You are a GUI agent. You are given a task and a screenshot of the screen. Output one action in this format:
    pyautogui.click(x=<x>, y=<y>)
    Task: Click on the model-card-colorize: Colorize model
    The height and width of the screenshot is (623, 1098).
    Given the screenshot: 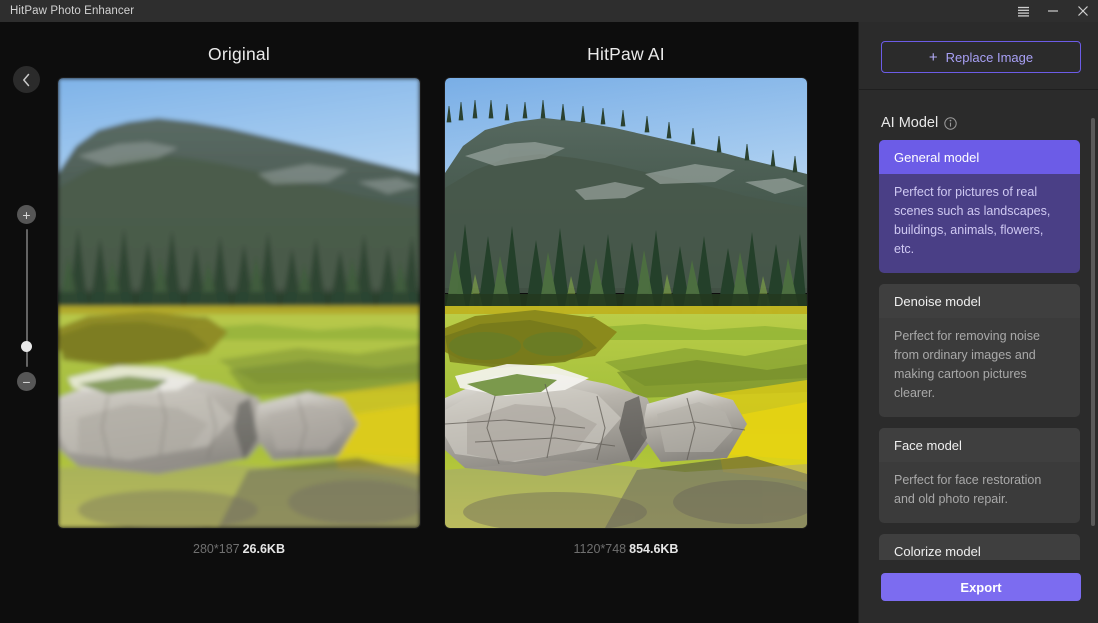 What is the action you would take?
    pyautogui.click(x=979, y=547)
    